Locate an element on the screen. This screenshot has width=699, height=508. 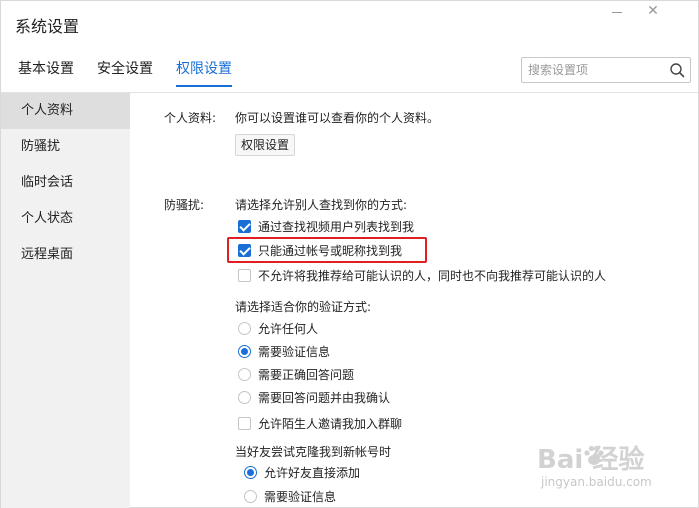
clone-prompt: 当好友尝试克隆我到新帐号时 is located at coordinates (313, 452).